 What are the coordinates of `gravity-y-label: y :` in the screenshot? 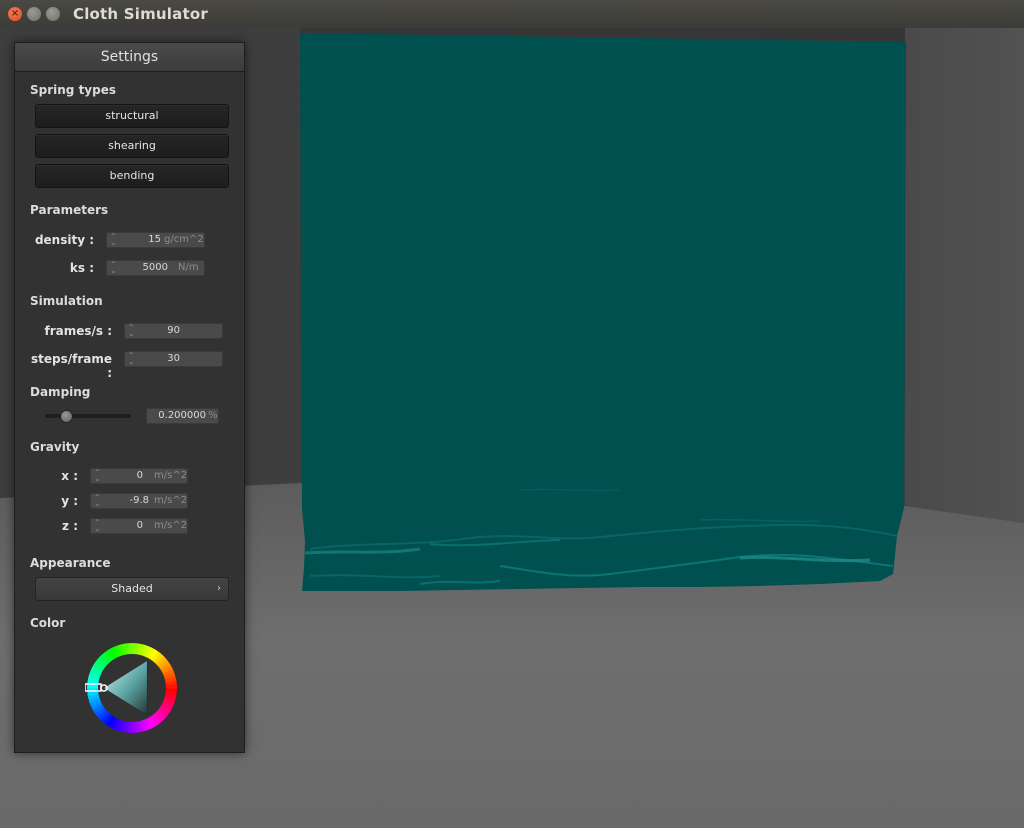 It's located at (69, 501).